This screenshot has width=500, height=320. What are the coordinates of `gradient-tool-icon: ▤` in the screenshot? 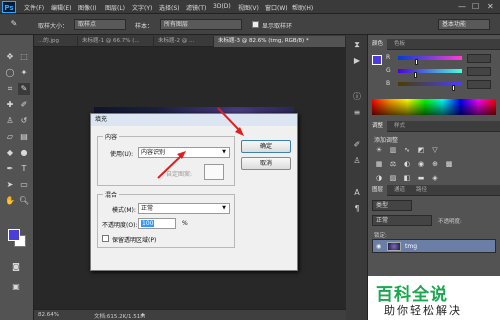 It's located at (24, 137).